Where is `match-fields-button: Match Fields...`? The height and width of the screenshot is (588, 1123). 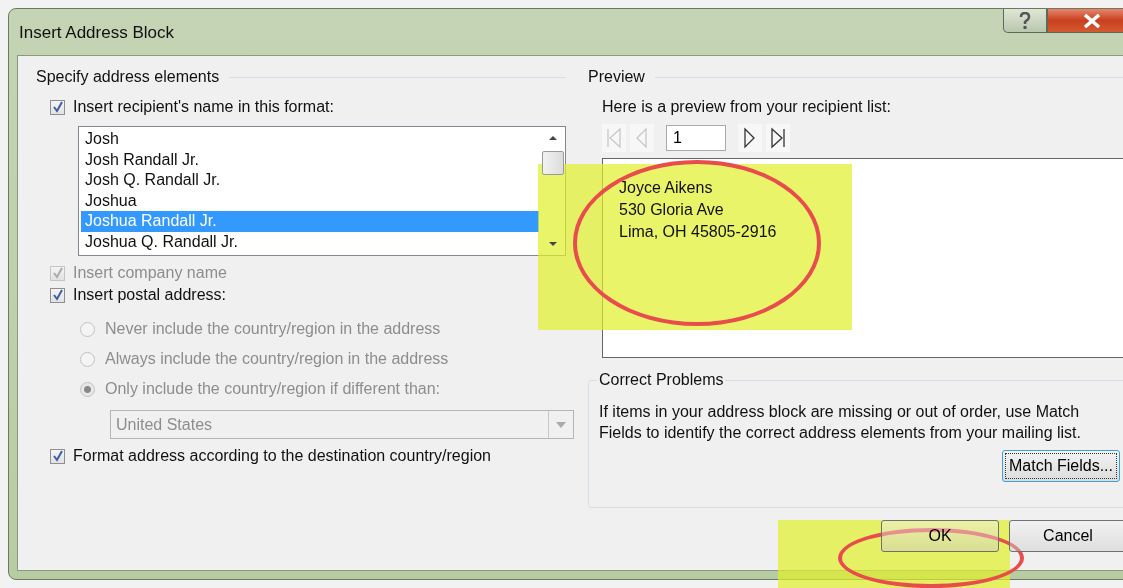 match-fields-button: Match Fields... is located at coordinates (1060, 466).